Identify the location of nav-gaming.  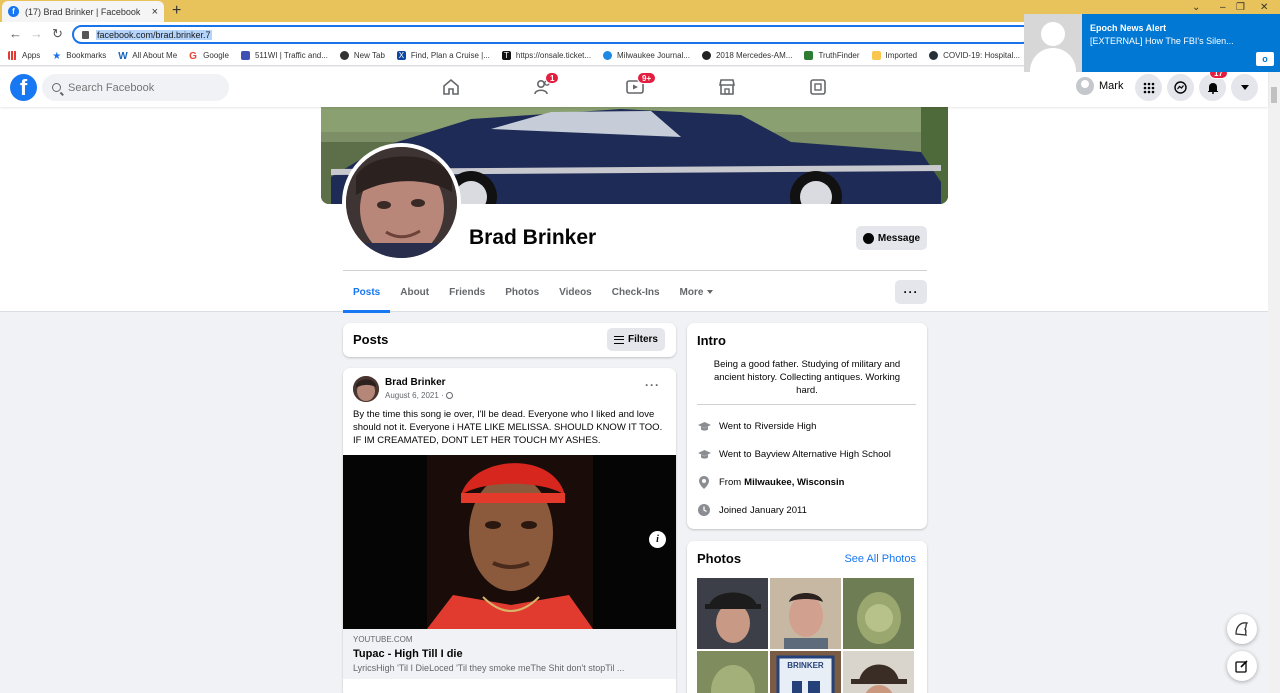
(818, 87).